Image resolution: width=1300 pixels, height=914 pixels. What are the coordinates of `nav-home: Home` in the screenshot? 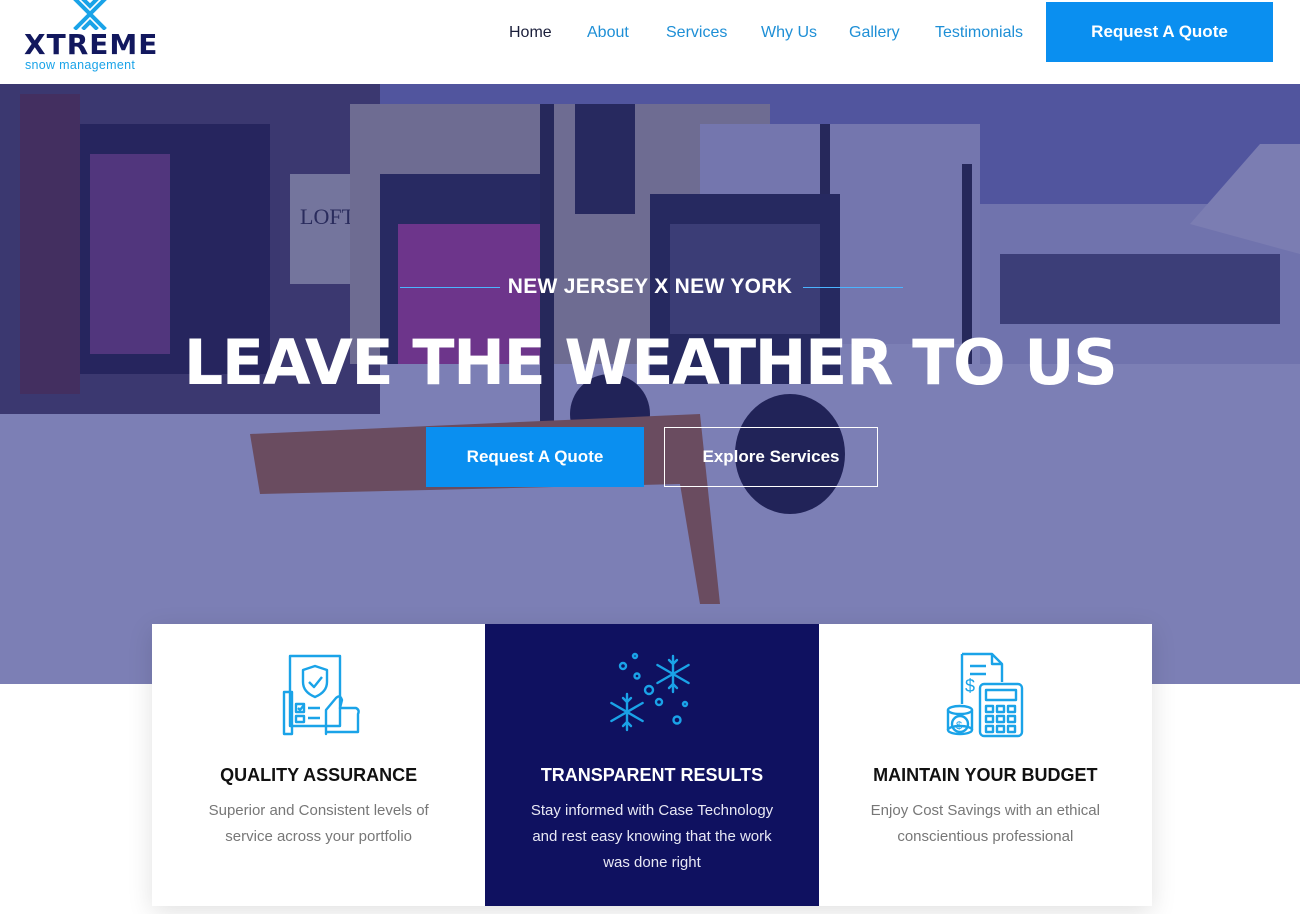 It's located at (530, 33).